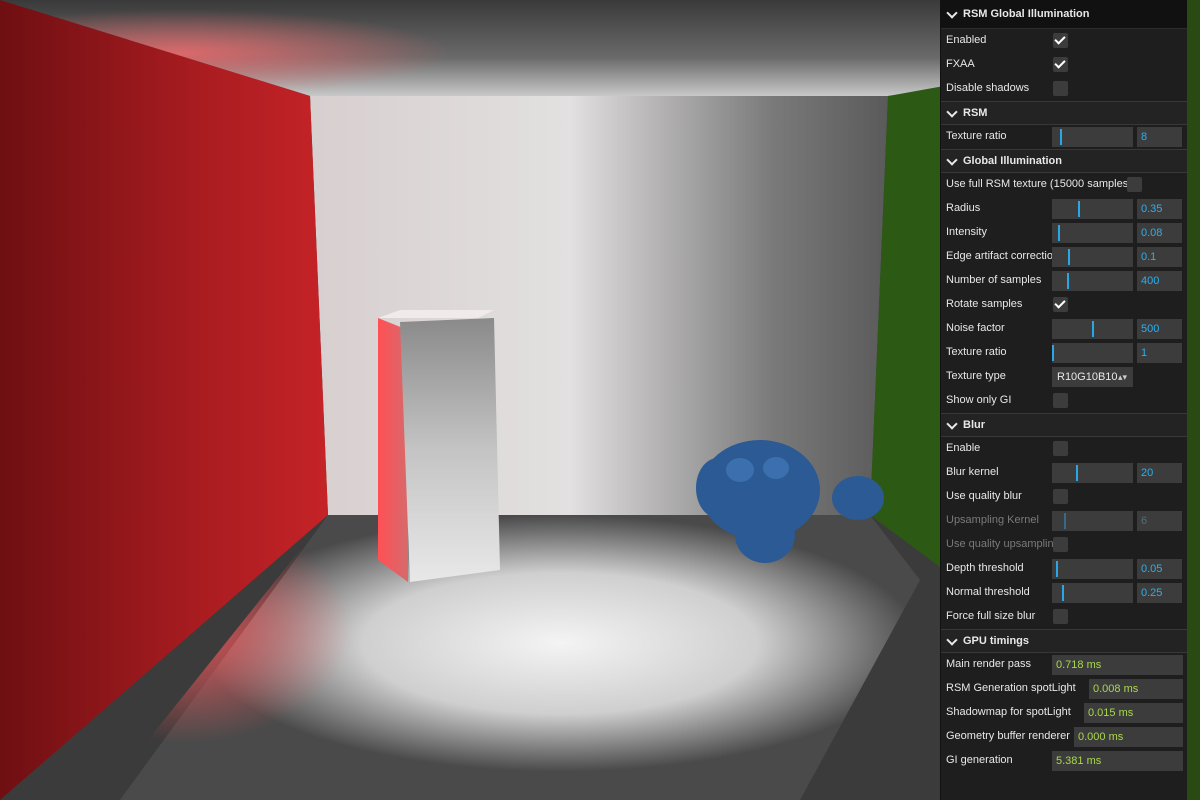 The image size is (1200, 800). Describe the element at coordinates (966, 40) in the screenshot. I see `enabled-label: Enabled` at that location.